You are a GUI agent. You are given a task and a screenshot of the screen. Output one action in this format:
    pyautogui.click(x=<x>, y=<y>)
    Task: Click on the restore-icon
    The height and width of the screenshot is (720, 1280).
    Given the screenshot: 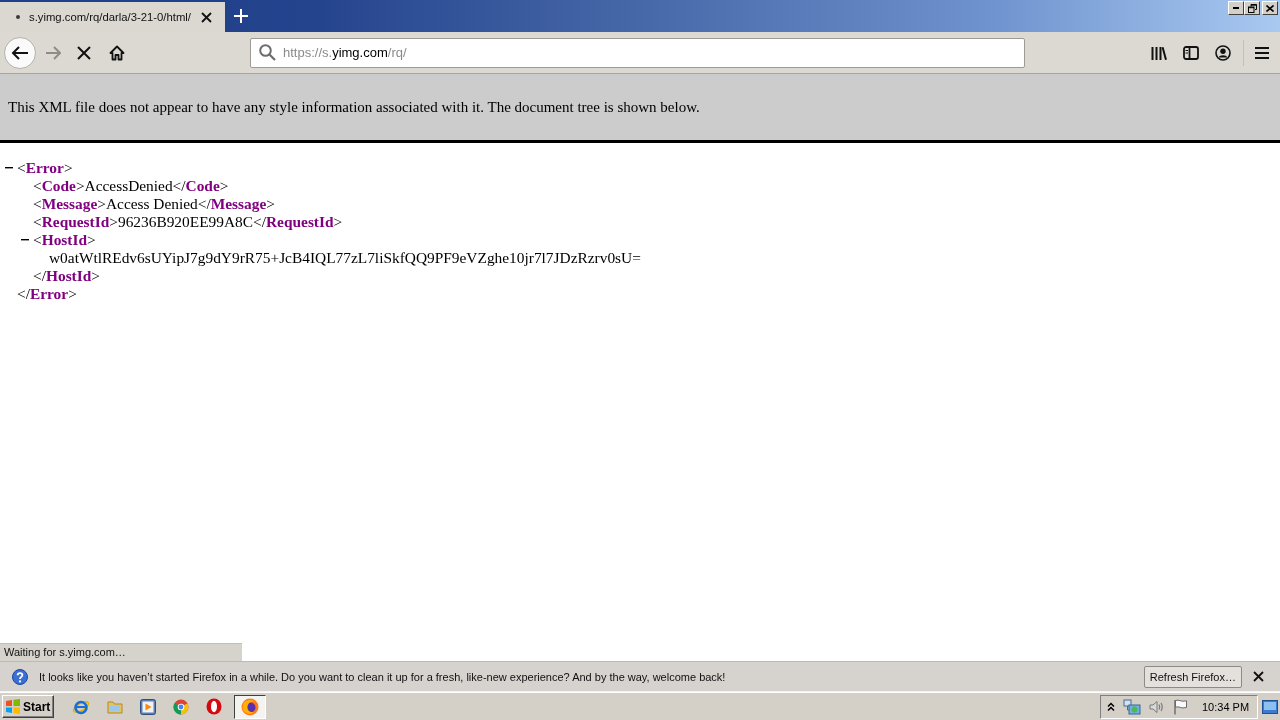 What is the action you would take?
    pyautogui.click(x=1252, y=8)
    